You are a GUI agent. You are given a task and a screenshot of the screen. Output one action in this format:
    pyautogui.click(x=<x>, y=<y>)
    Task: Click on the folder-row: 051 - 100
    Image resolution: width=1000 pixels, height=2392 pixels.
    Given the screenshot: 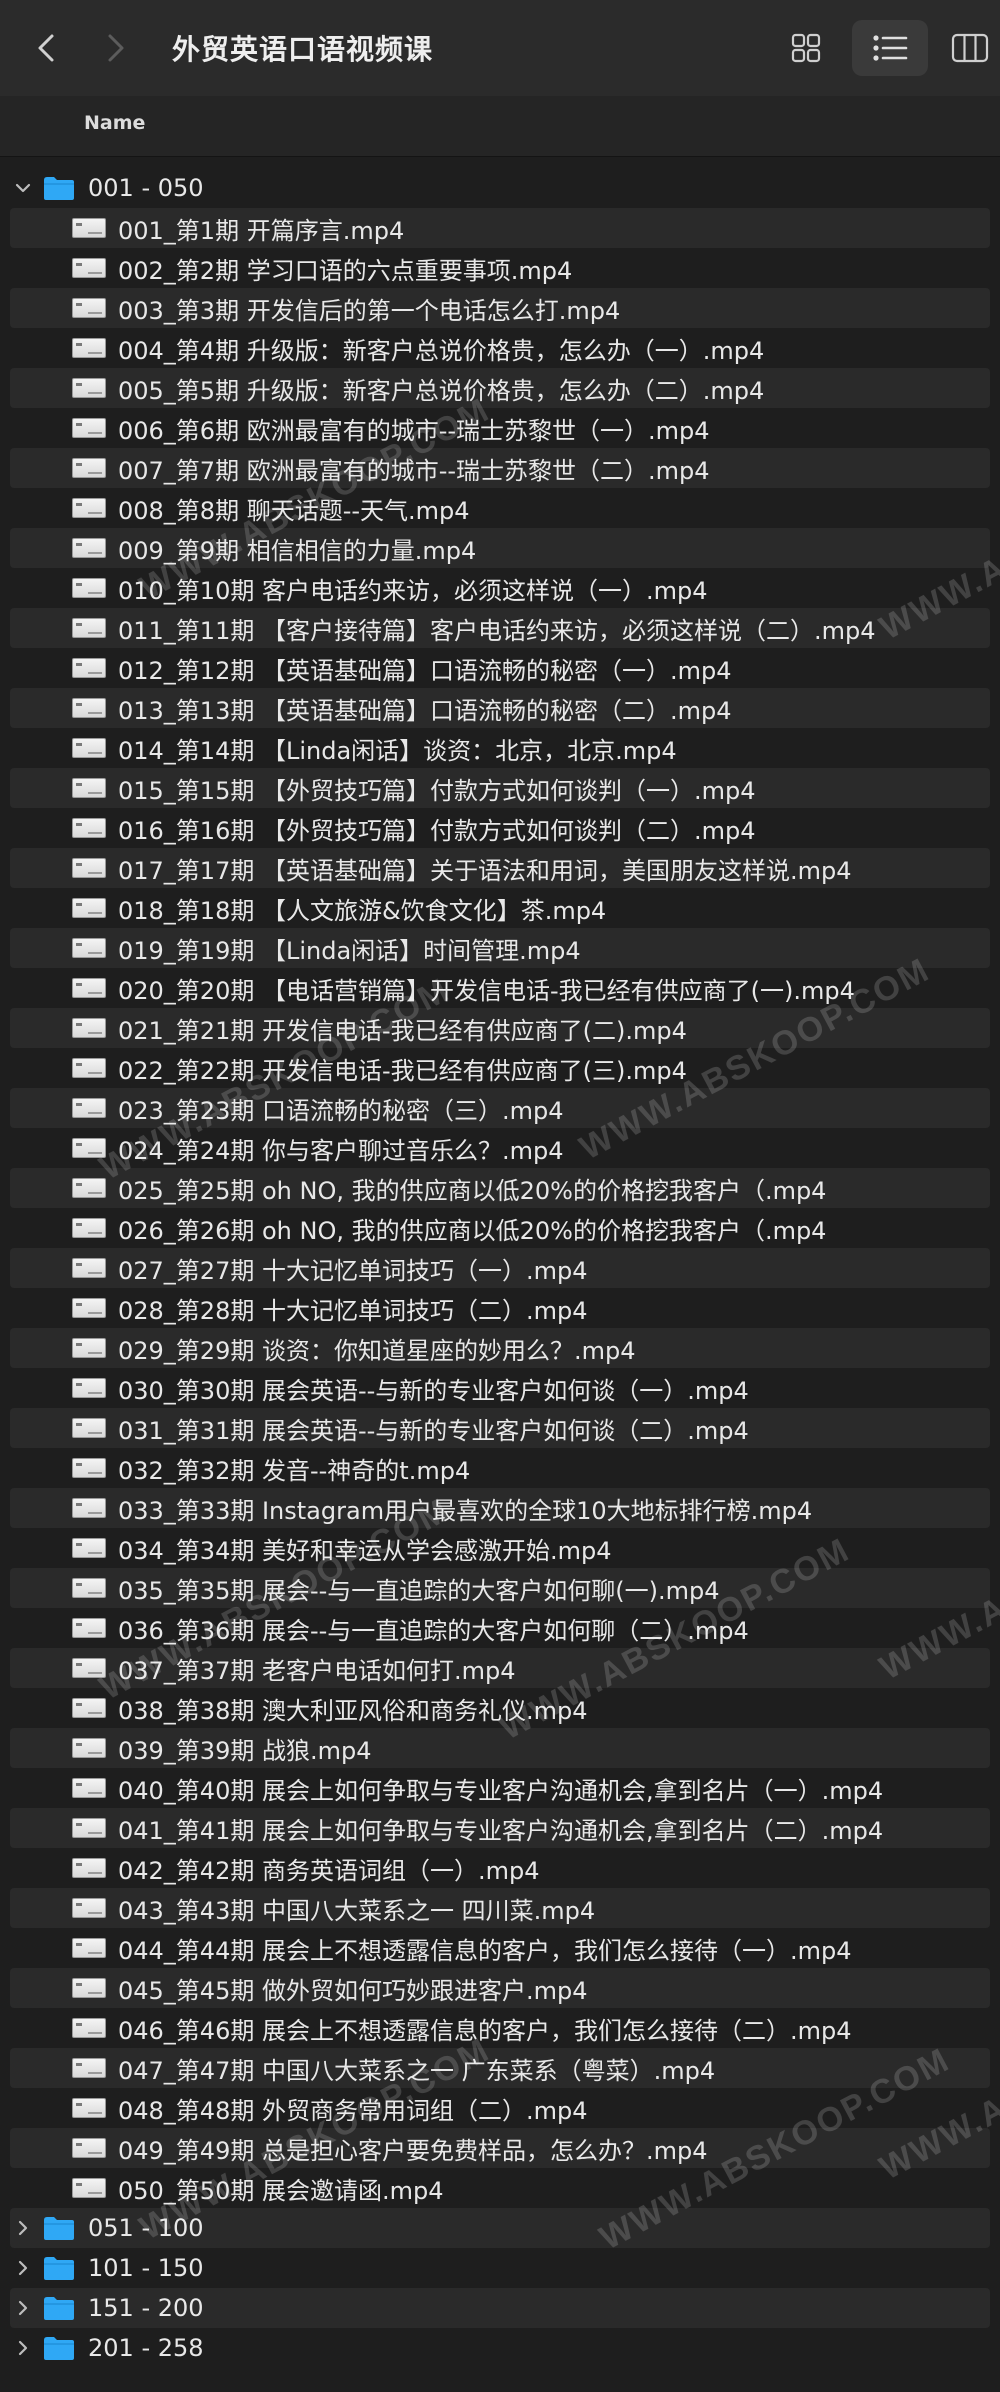 What is the action you would take?
    pyautogui.click(x=500, y=2228)
    